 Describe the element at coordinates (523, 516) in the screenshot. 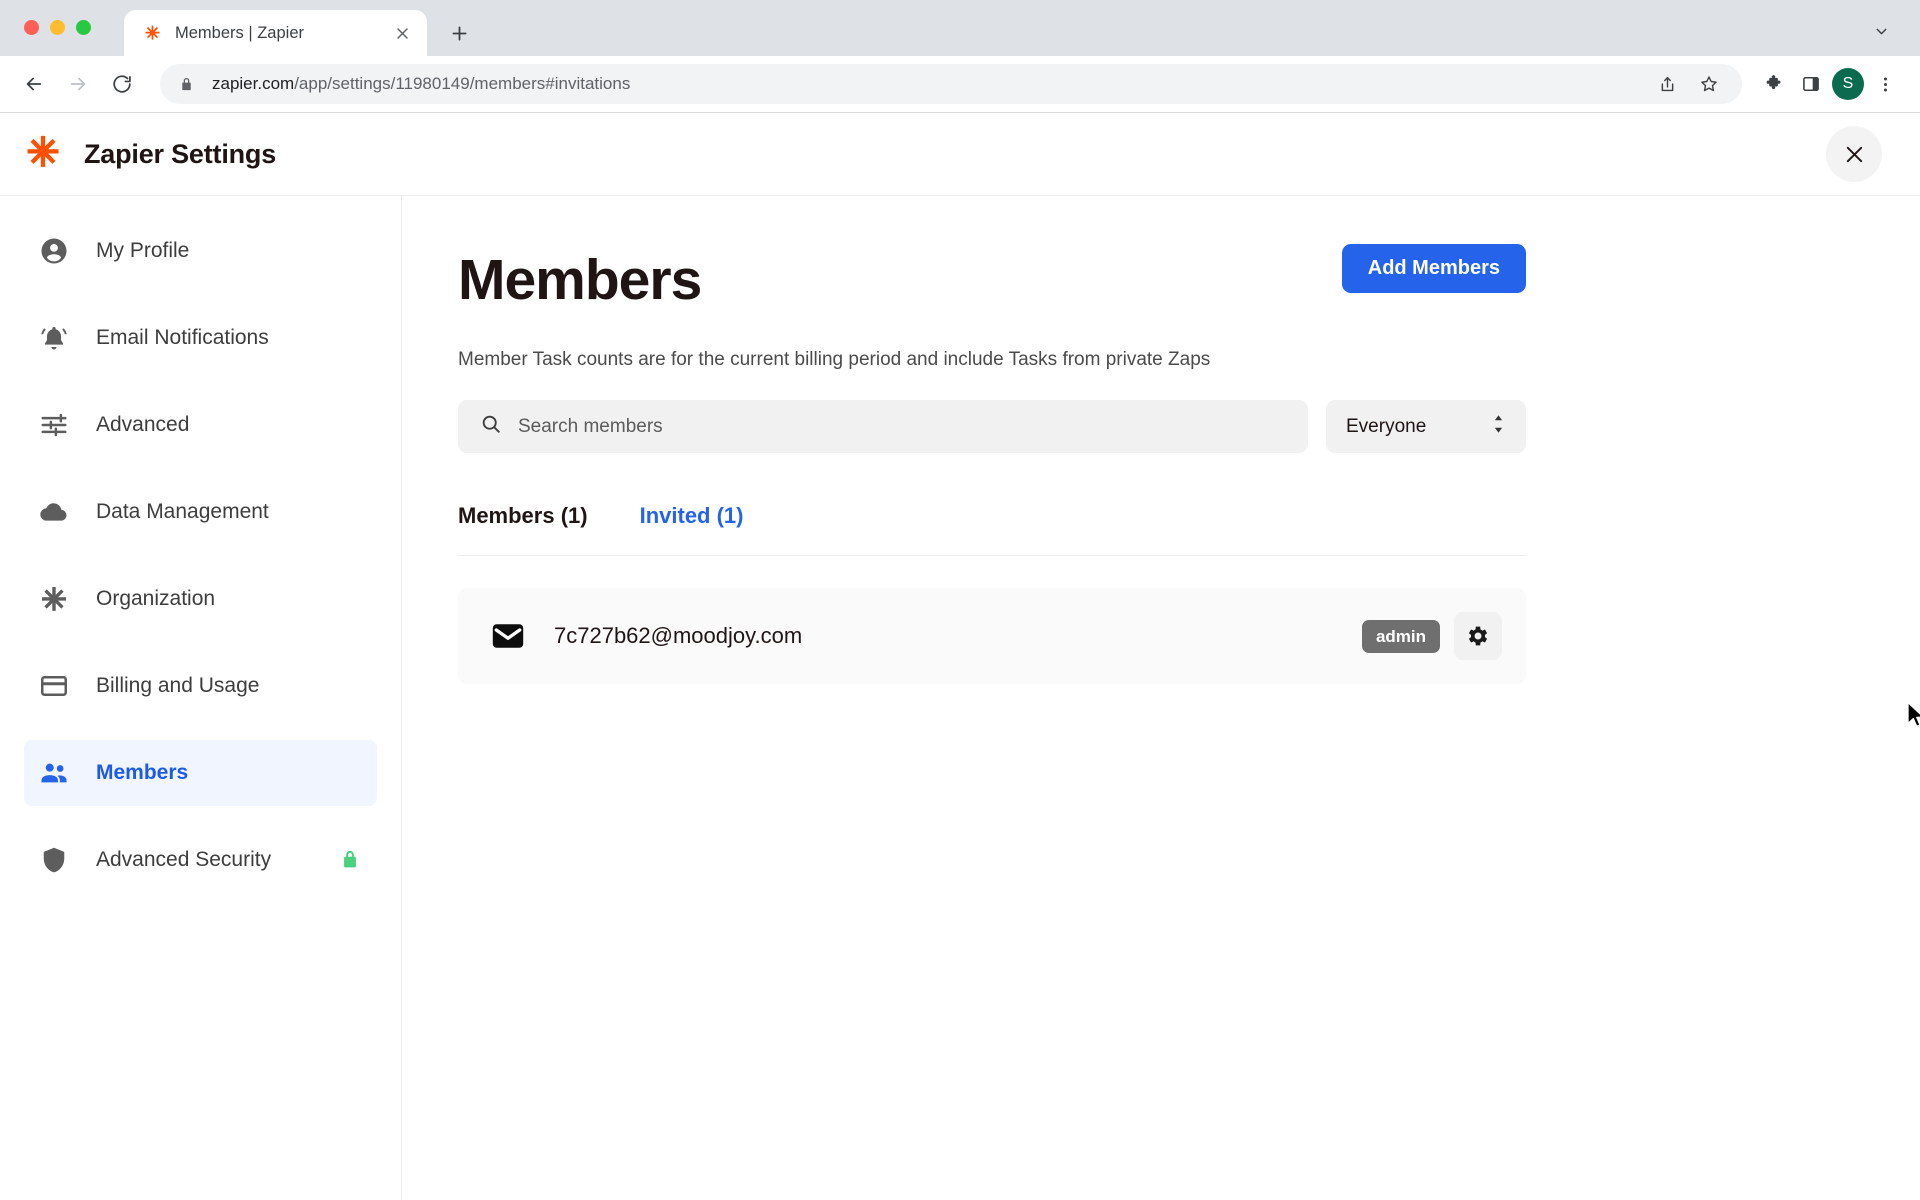

I see `tab-members: Members (1)` at that location.